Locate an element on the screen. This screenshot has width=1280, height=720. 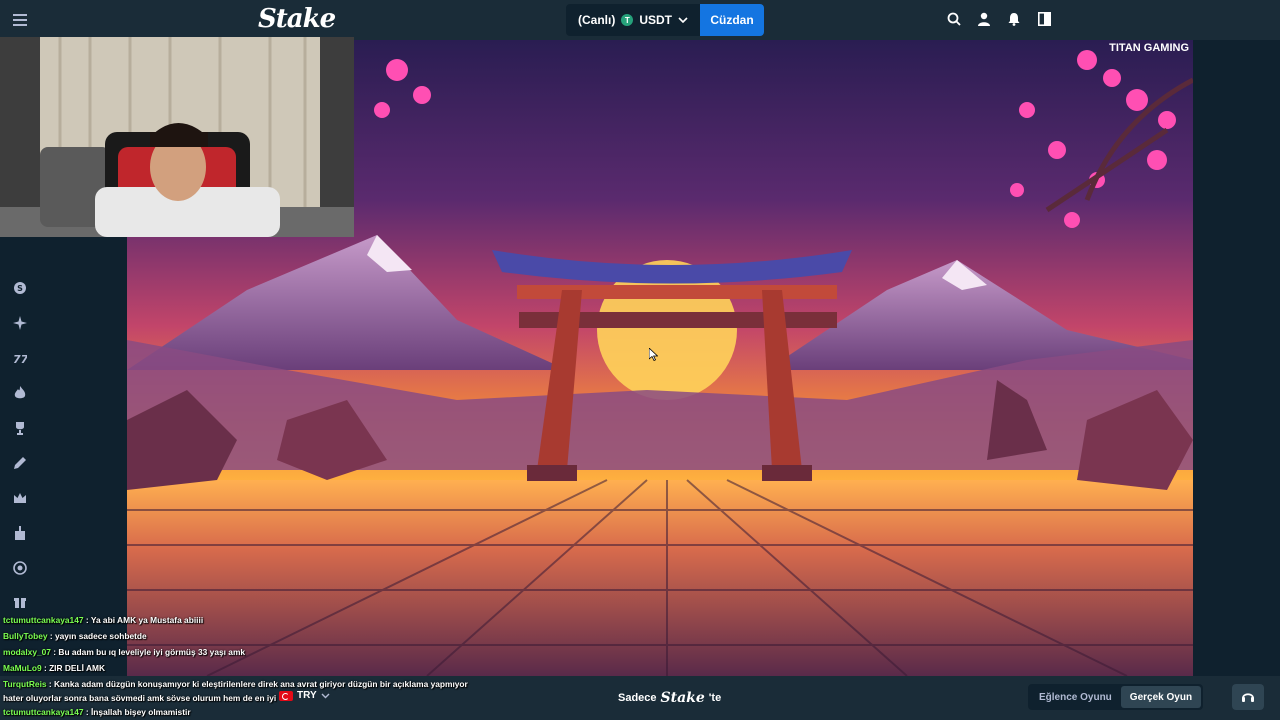
webcam-feed-image is located at coordinates (177, 137).